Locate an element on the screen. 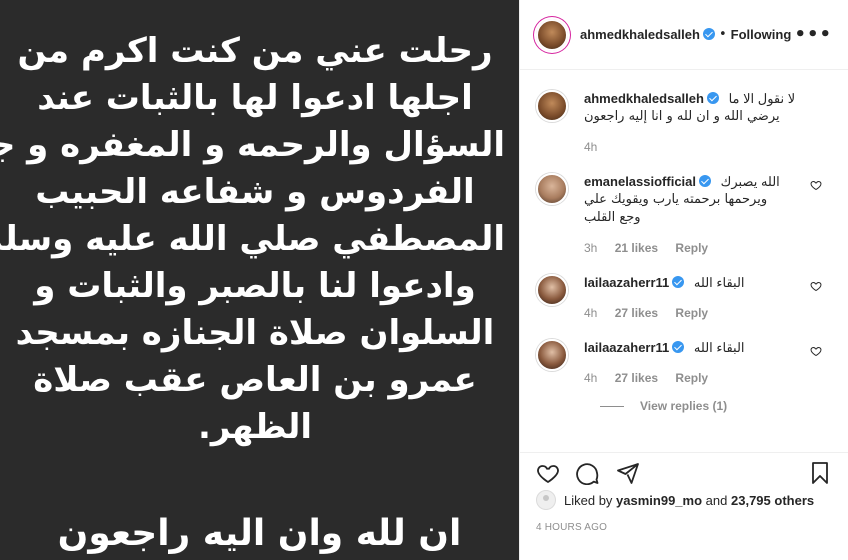  commenter-username: emanelassiofficial is located at coordinates (647, 181).